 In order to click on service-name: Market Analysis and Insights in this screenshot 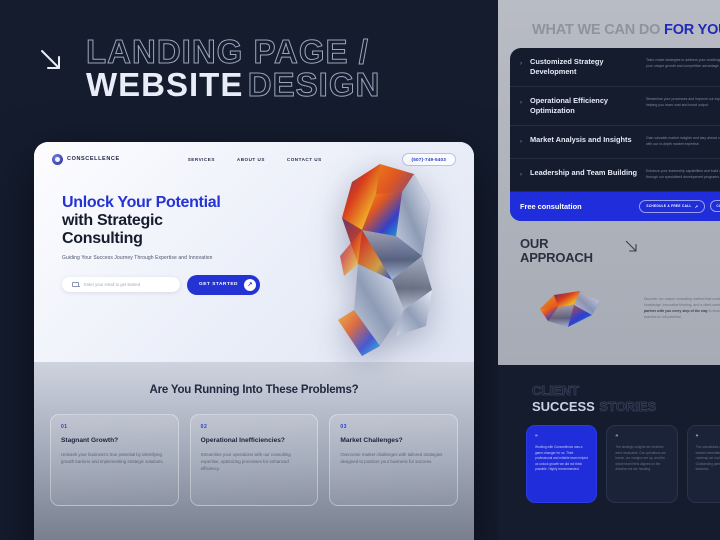, I will do `click(581, 139)`.